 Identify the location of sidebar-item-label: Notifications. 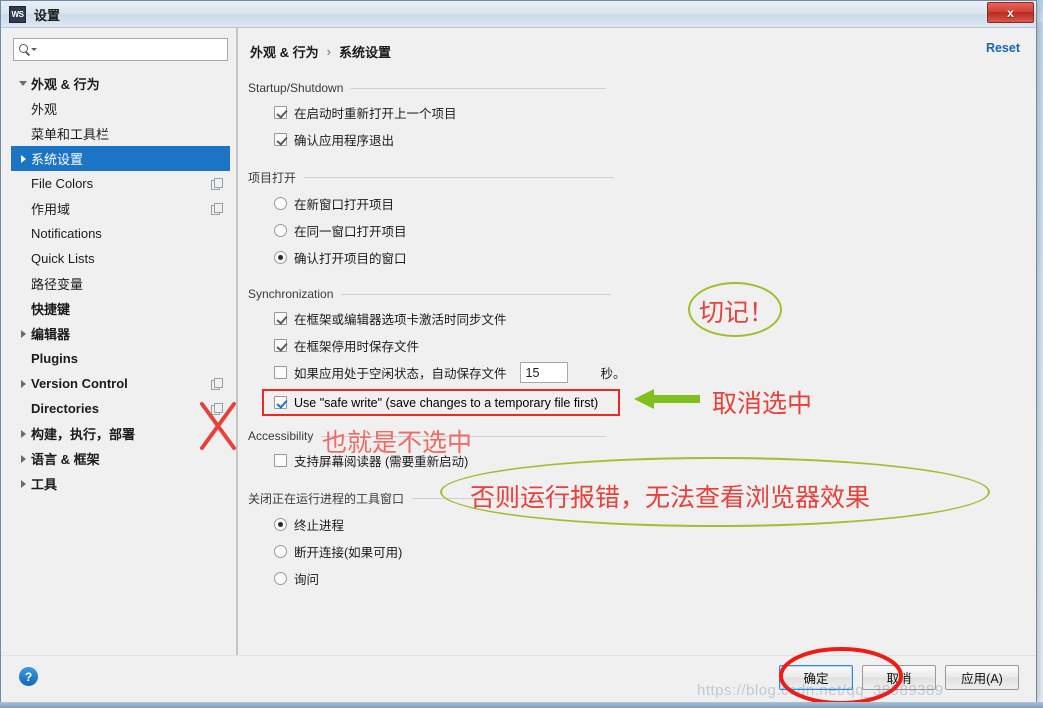
(66, 233).